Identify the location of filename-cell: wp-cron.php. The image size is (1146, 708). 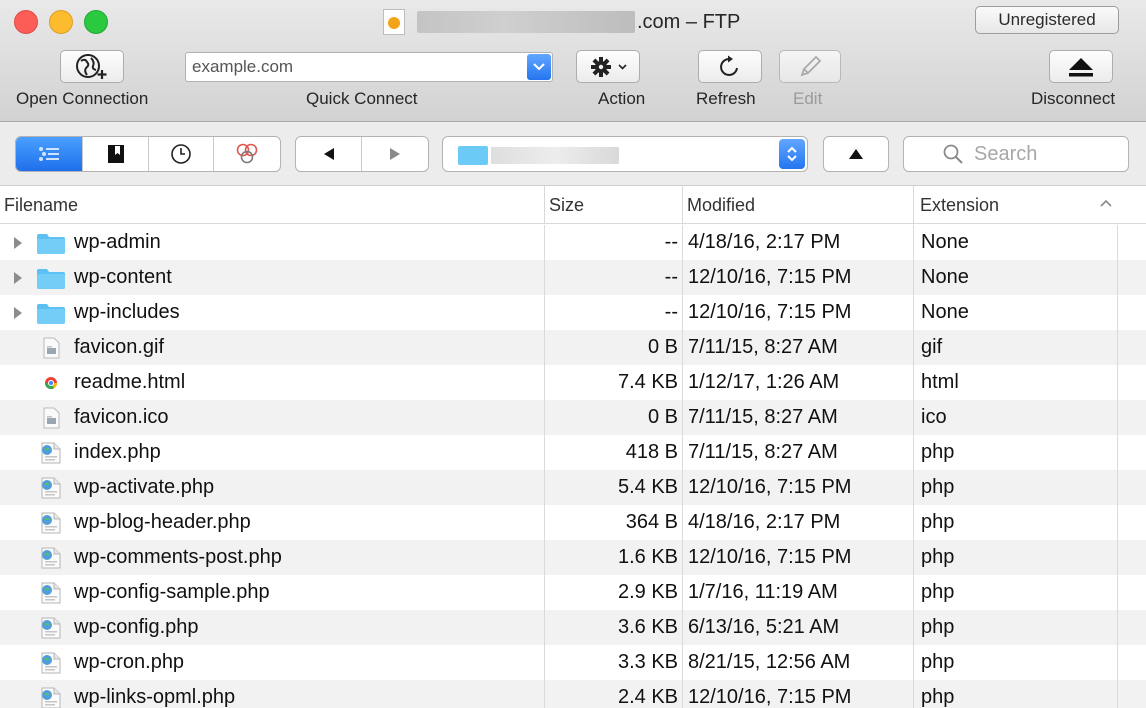
(272, 662).